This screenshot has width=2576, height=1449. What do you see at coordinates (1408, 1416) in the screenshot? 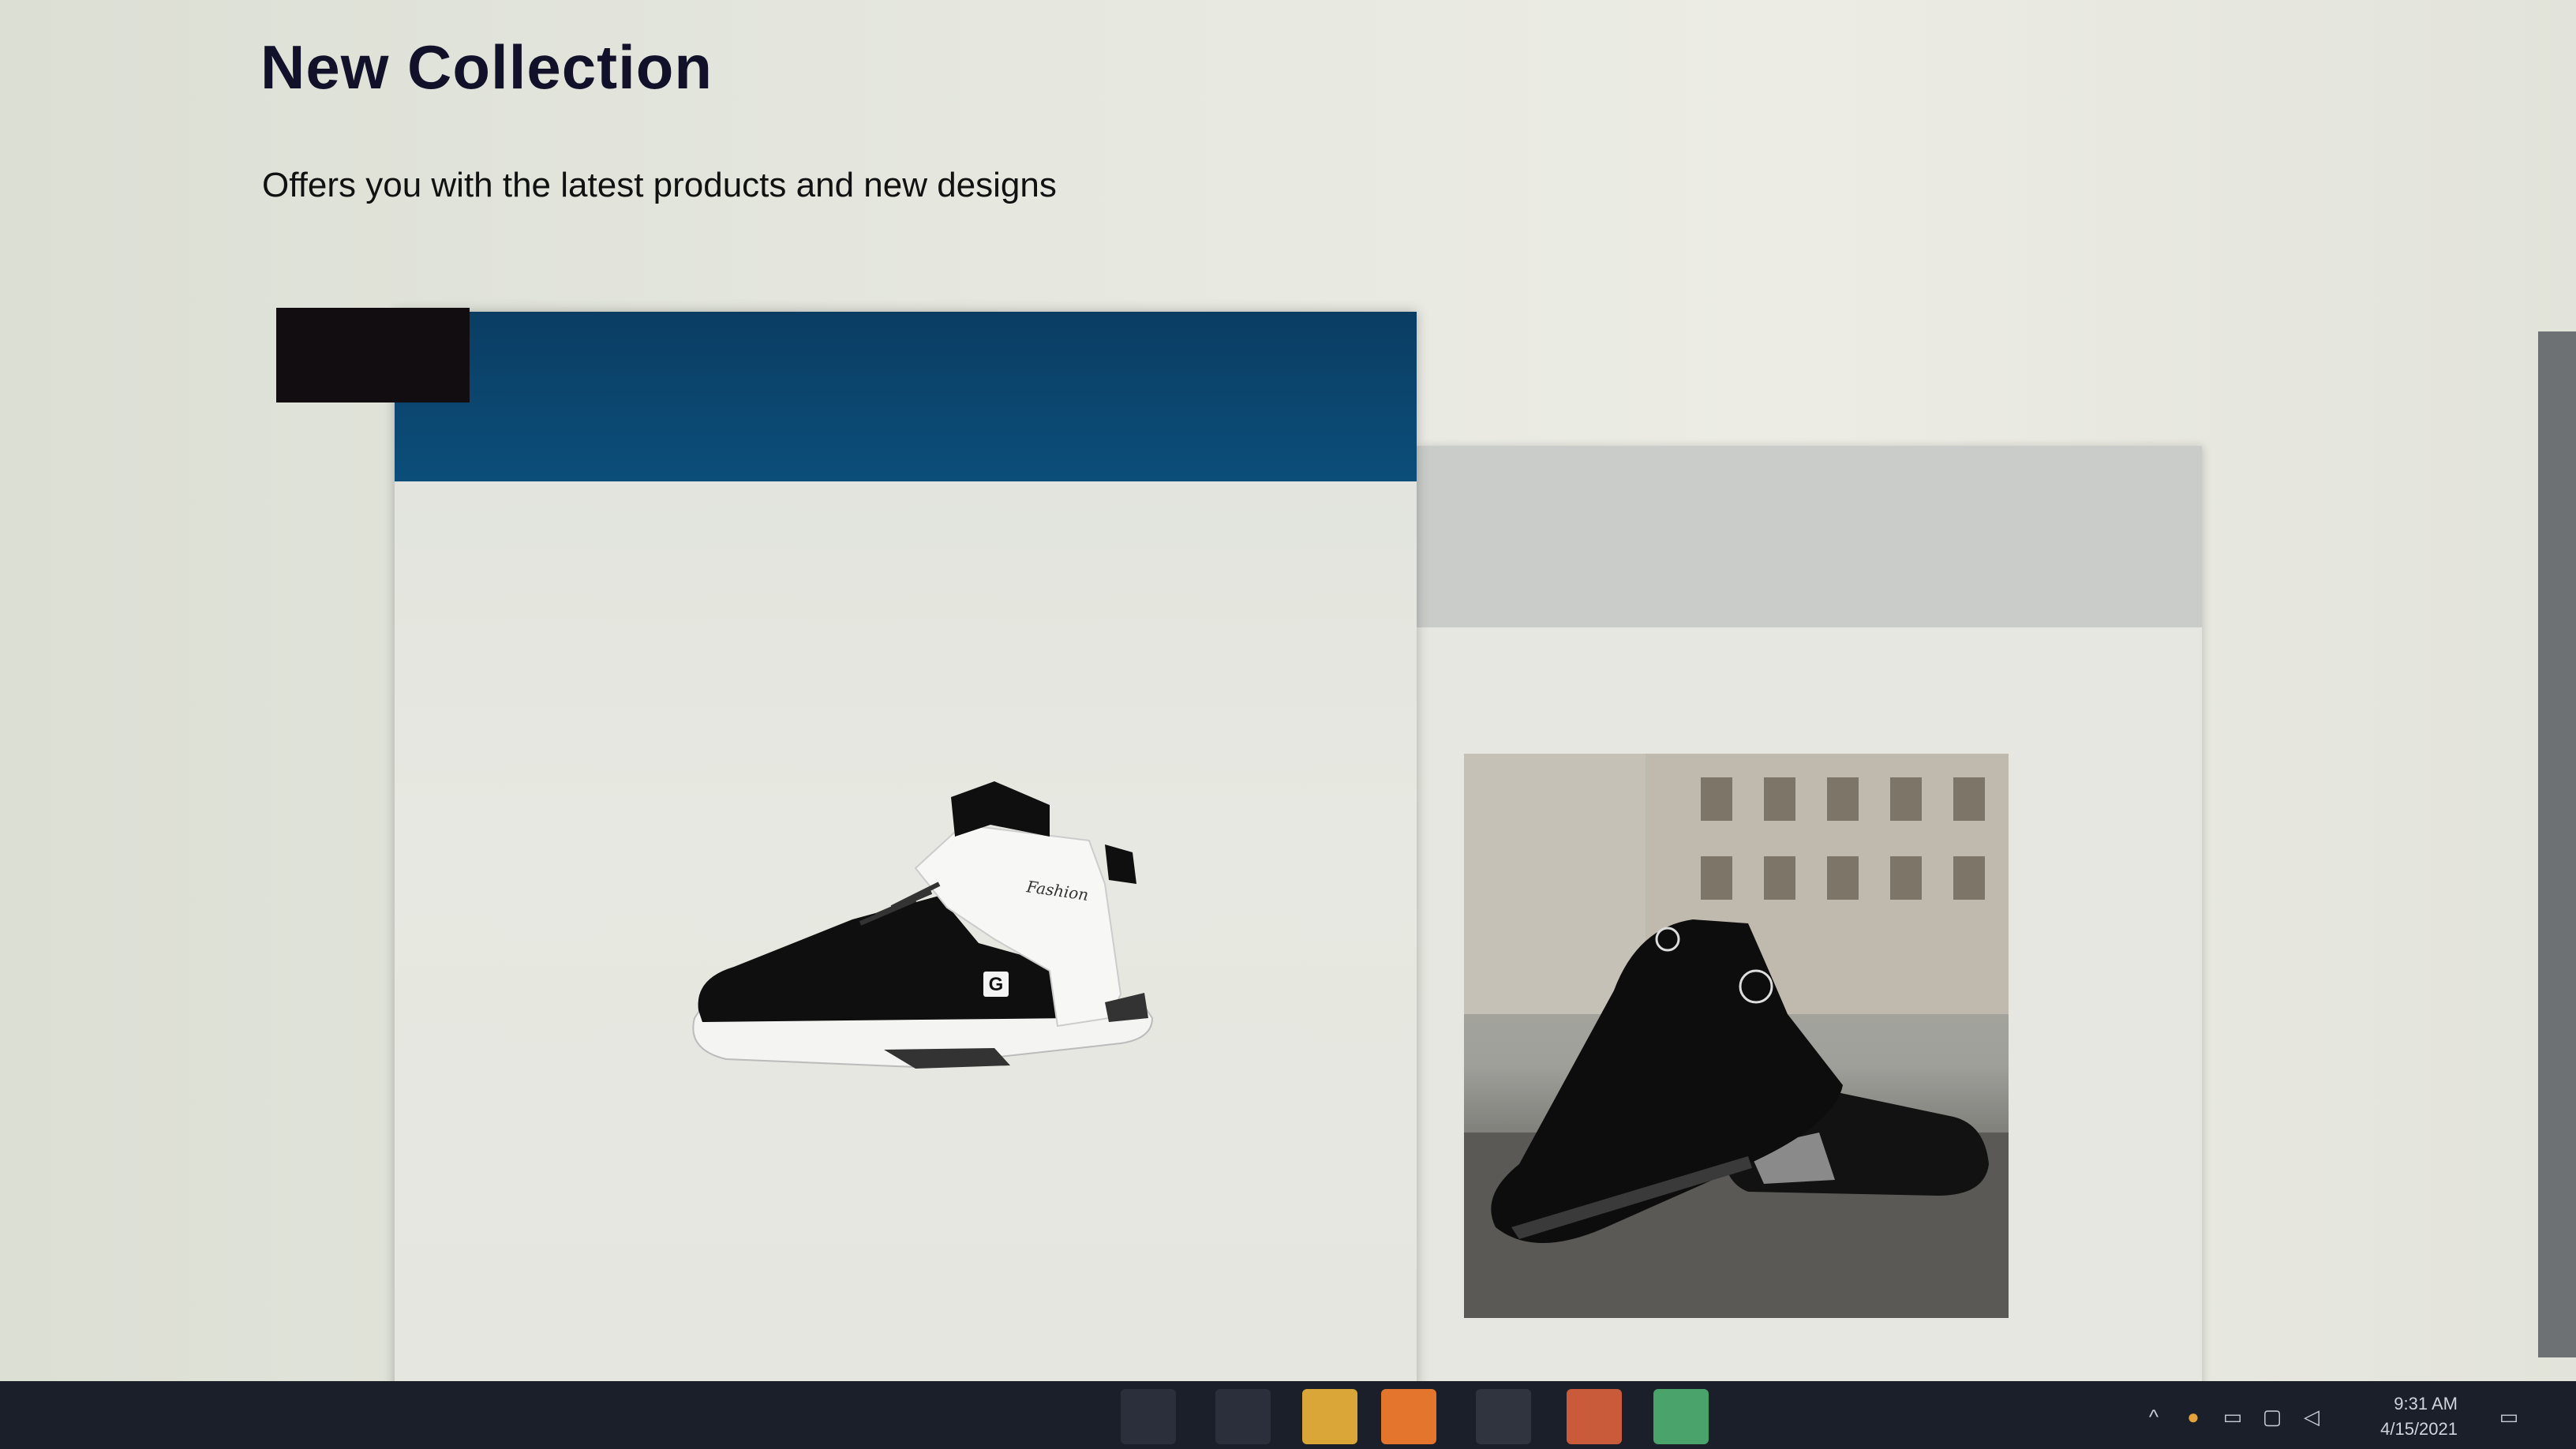
I see `edge-icon` at bounding box center [1408, 1416].